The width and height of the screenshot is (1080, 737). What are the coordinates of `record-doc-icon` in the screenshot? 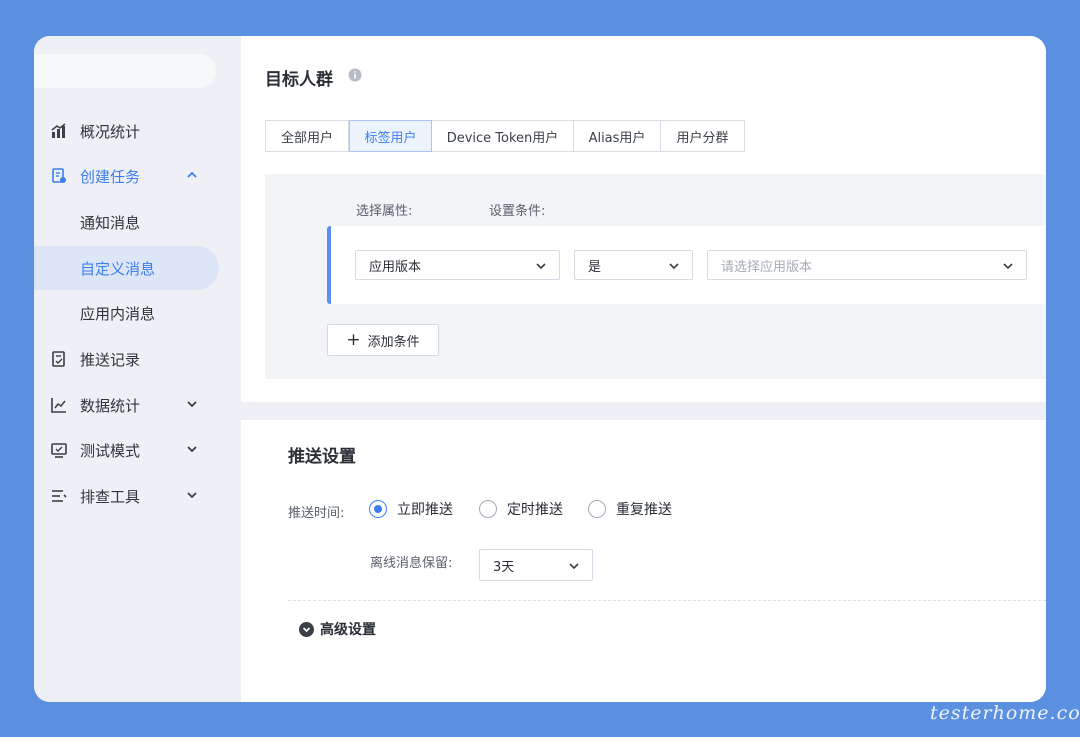 It's located at (58, 359).